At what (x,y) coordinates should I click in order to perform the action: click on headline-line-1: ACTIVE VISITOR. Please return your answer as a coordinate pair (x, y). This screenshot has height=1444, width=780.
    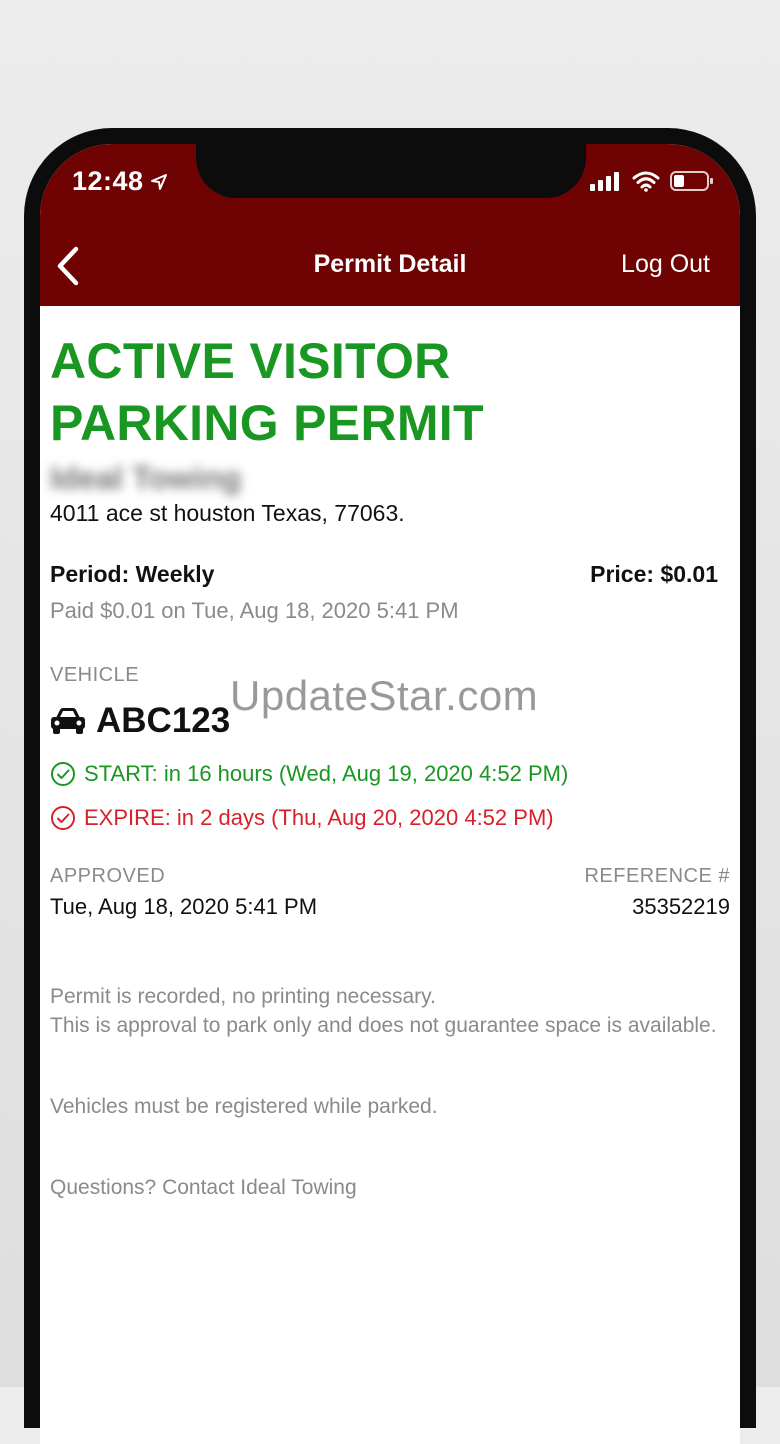
    Looking at the image, I should click on (250, 361).